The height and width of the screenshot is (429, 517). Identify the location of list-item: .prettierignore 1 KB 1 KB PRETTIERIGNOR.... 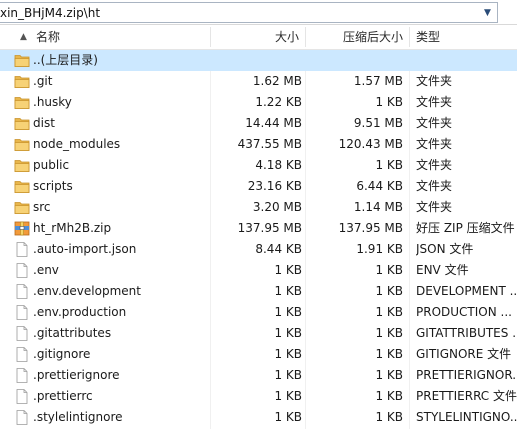
(258, 375).